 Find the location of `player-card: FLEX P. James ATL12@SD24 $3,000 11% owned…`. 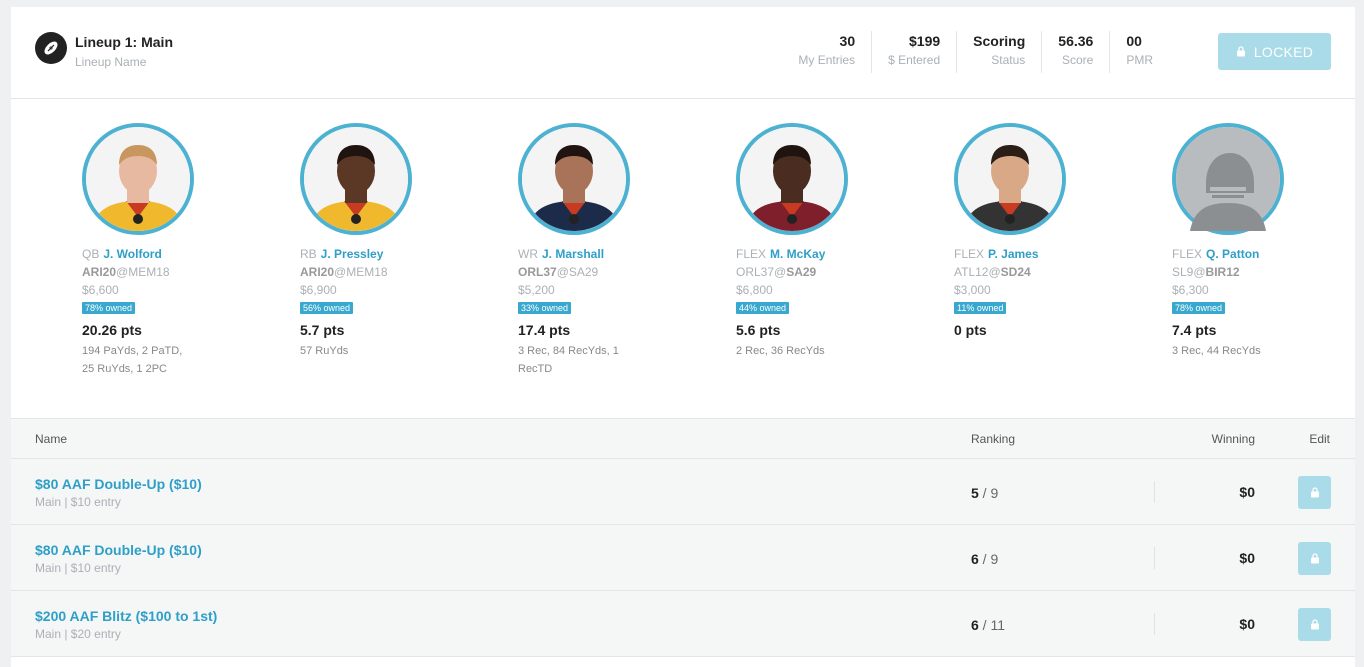

player-card: FLEX P. James ATL12@SD24 $3,000 11% owned… is located at coordinates (1049, 232).